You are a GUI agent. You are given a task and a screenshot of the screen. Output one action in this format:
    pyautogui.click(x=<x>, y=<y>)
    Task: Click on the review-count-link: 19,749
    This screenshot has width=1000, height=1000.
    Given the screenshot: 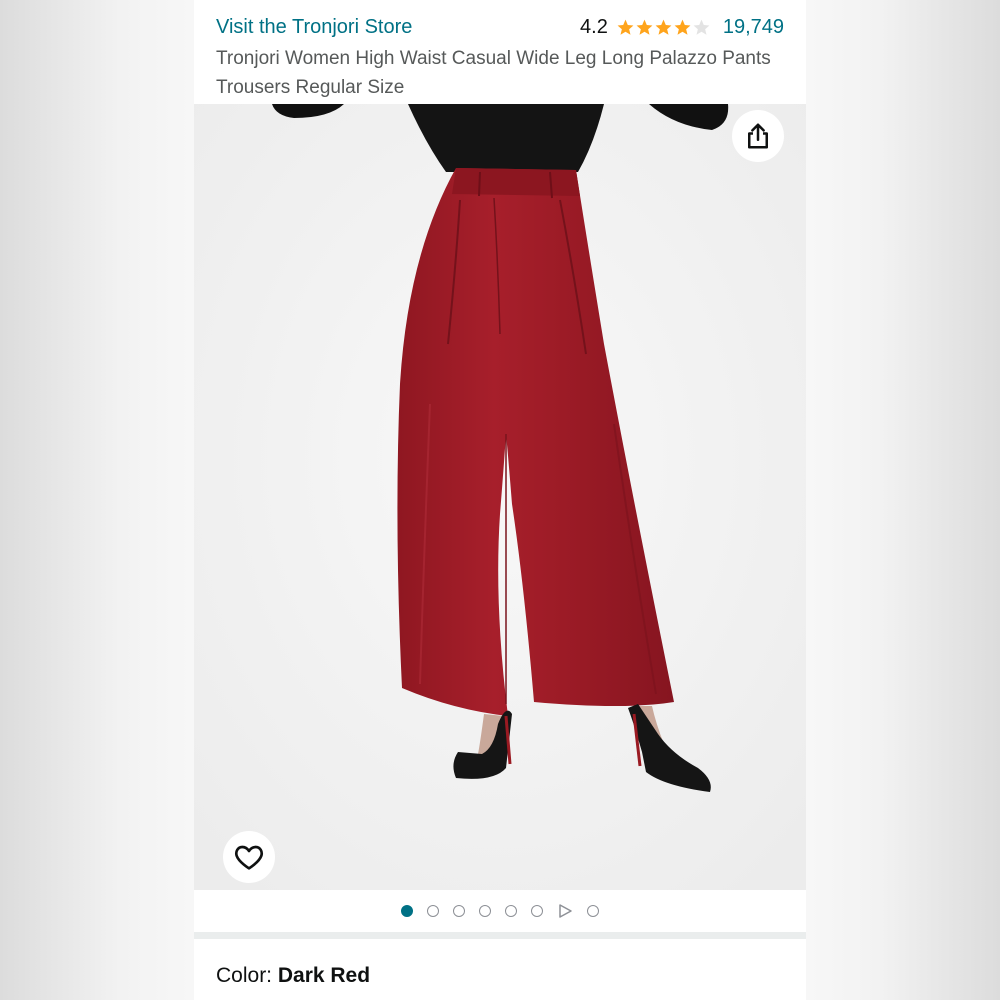 What is the action you would take?
    pyautogui.click(x=753, y=27)
    